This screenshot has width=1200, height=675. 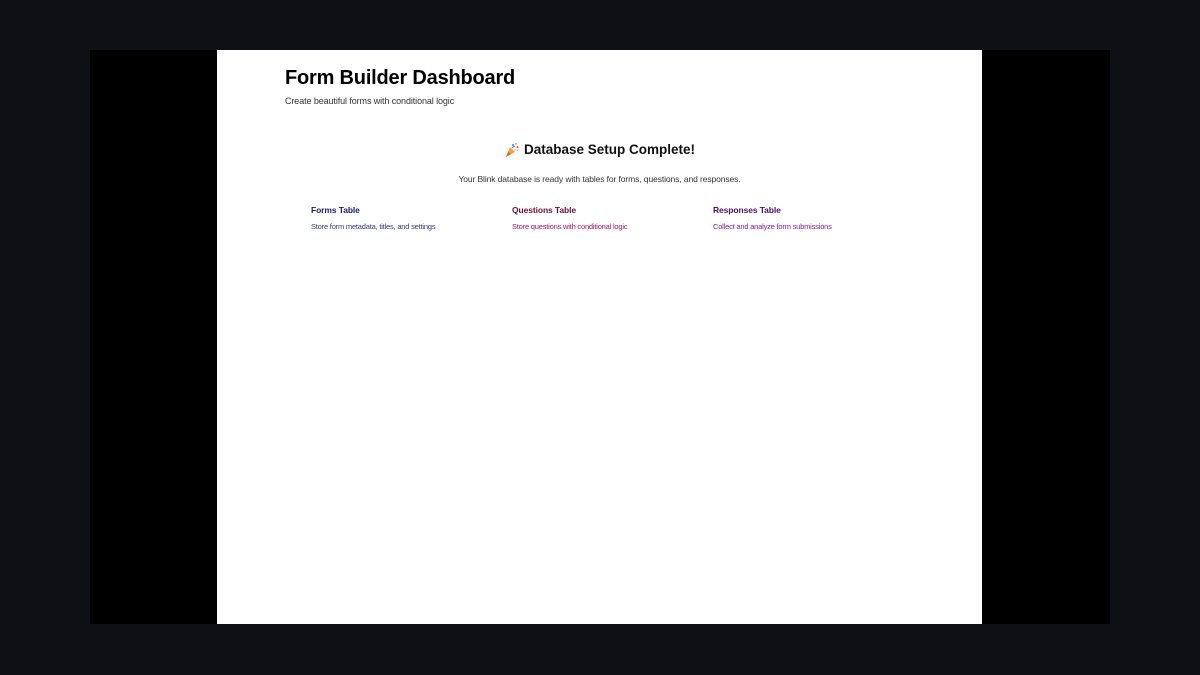 What do you see at coordinates (512, 150) in the screenshot?
I see `party-popper-icon` at bounding box center [512, 150].